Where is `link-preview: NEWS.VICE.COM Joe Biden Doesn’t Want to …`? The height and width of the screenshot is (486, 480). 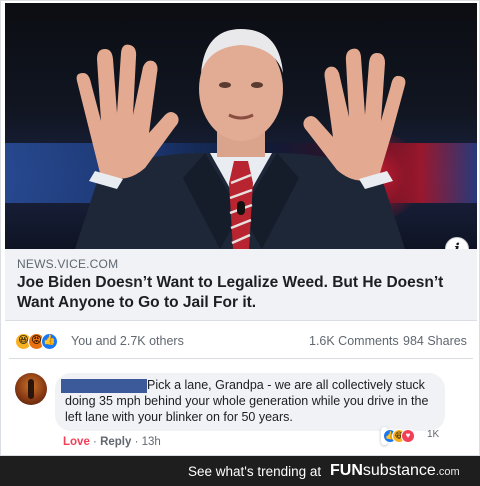 link-preview: NEWS.VICE.COM Joe Biden Doesn’t Want to … is located at coordinates (241, 285).